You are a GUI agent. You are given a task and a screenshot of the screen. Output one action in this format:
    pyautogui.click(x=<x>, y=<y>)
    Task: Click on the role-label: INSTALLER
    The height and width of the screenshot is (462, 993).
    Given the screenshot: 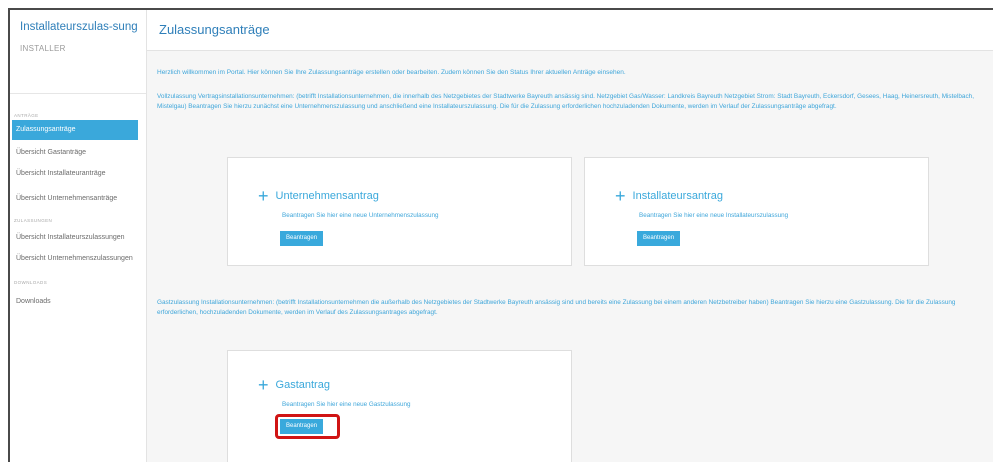 What is the action you would take?
    pyautogui.click(x=43, y=48)
    